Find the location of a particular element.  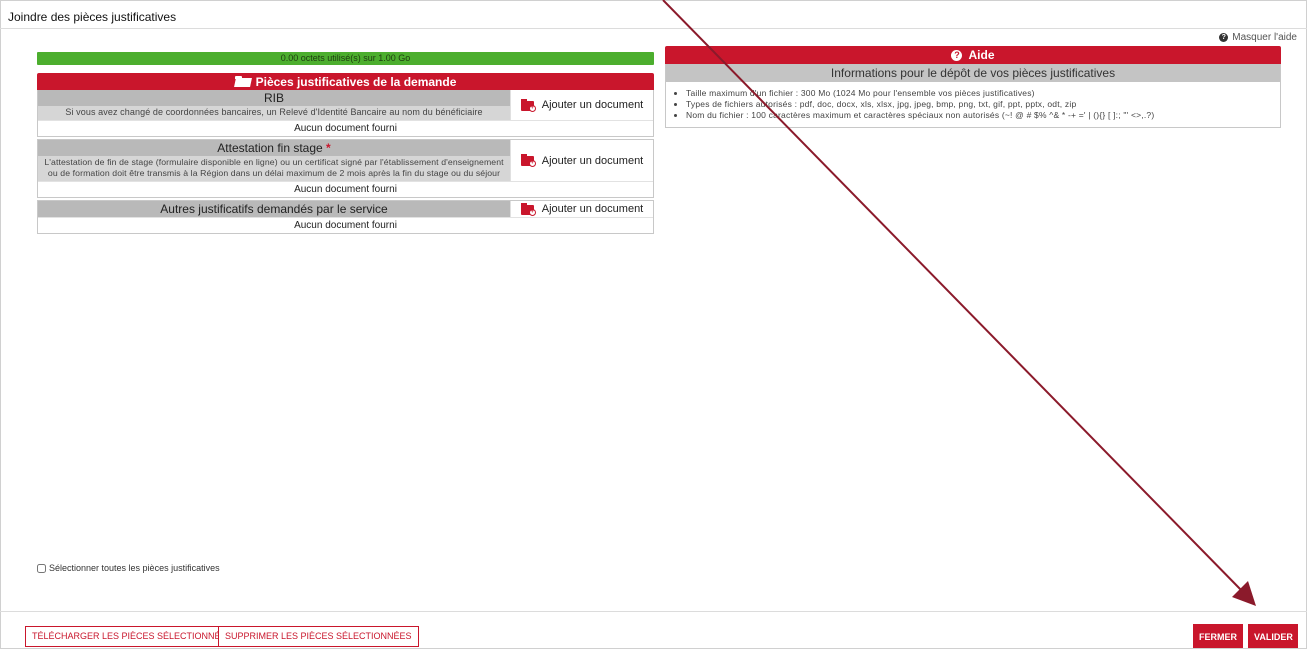

documents-section-title: Pièces justificatives de la demande is located at coordinates (356, 81).